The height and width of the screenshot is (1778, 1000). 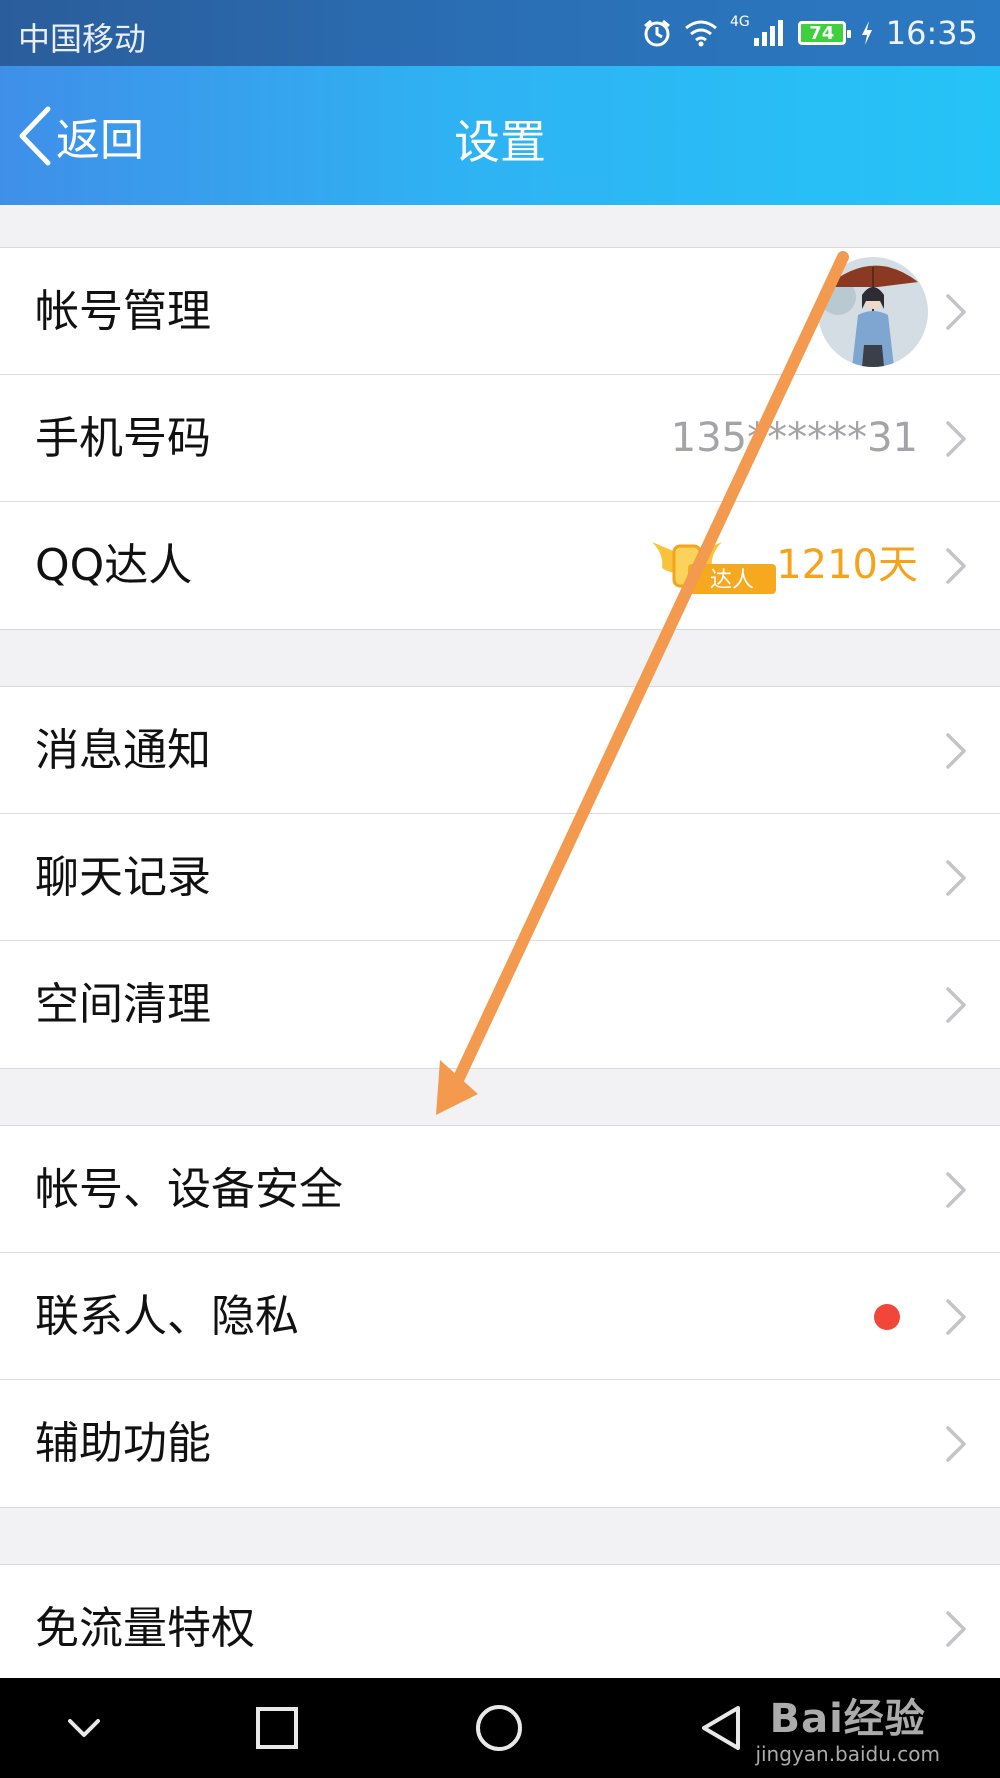 I want to click on alarm-icon, so click(x=657, y=33).